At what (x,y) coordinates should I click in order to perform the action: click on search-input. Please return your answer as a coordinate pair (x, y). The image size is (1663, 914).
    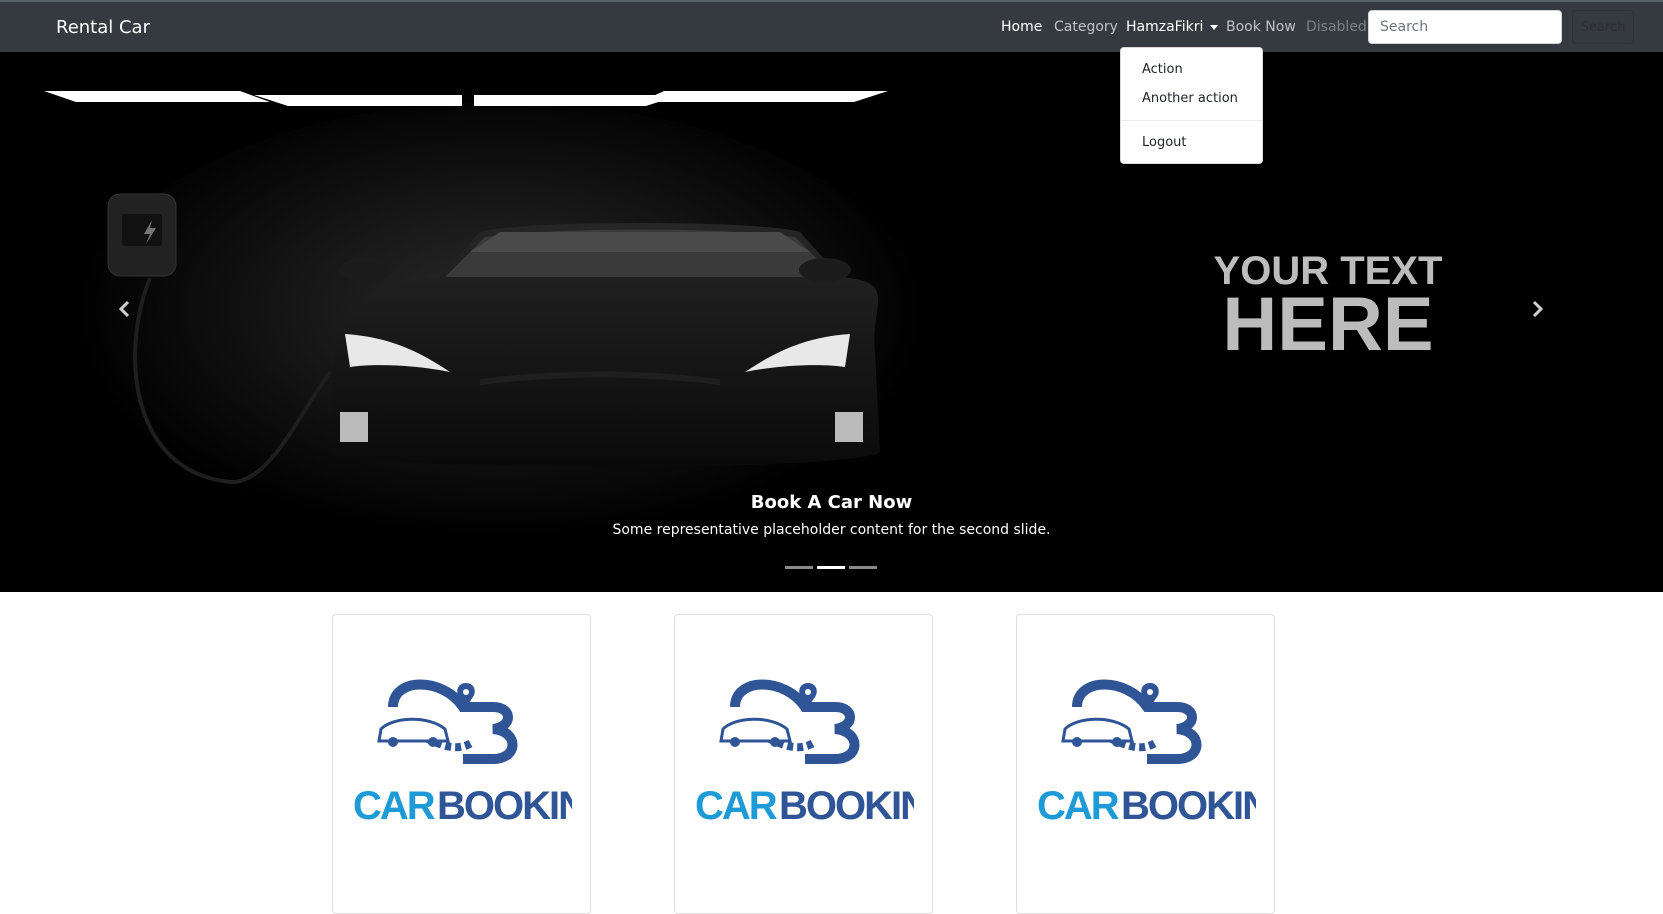
    Looking at the image, I should click on (1465, 27).